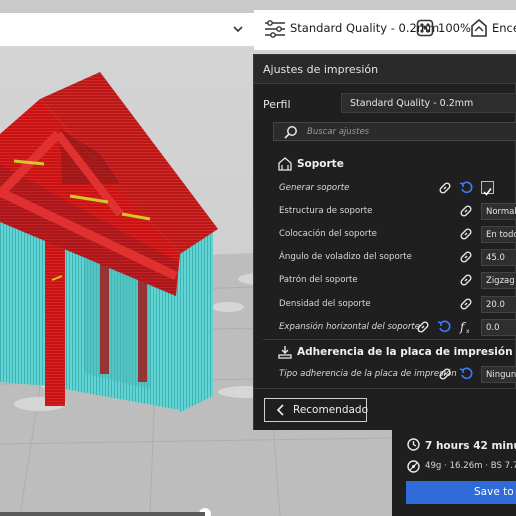 The height and width of the screenshot is (516, 516). What do you see at coordinates (285, 164) in the screenshot?
I see `support-icon` at bounding box center [285, 164].